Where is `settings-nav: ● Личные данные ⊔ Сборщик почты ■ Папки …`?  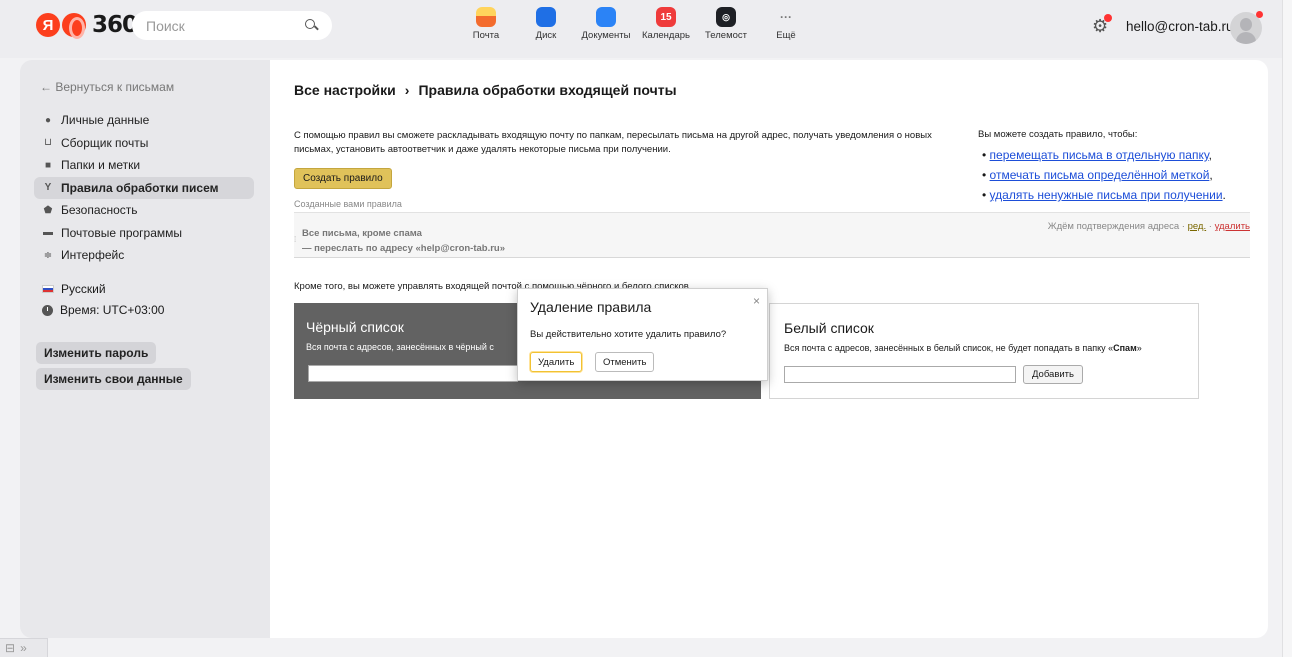 settings-nav: ● Личные данные ⊔ Сборщик почты ■ Папки … is located at coordinates (144, 188).